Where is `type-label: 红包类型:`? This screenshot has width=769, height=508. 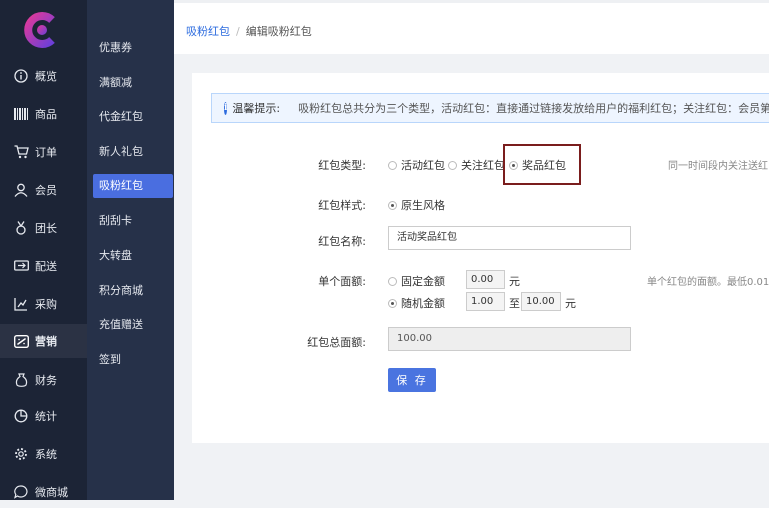 type-label: 红包类型: is located at coordinates (342, 165).